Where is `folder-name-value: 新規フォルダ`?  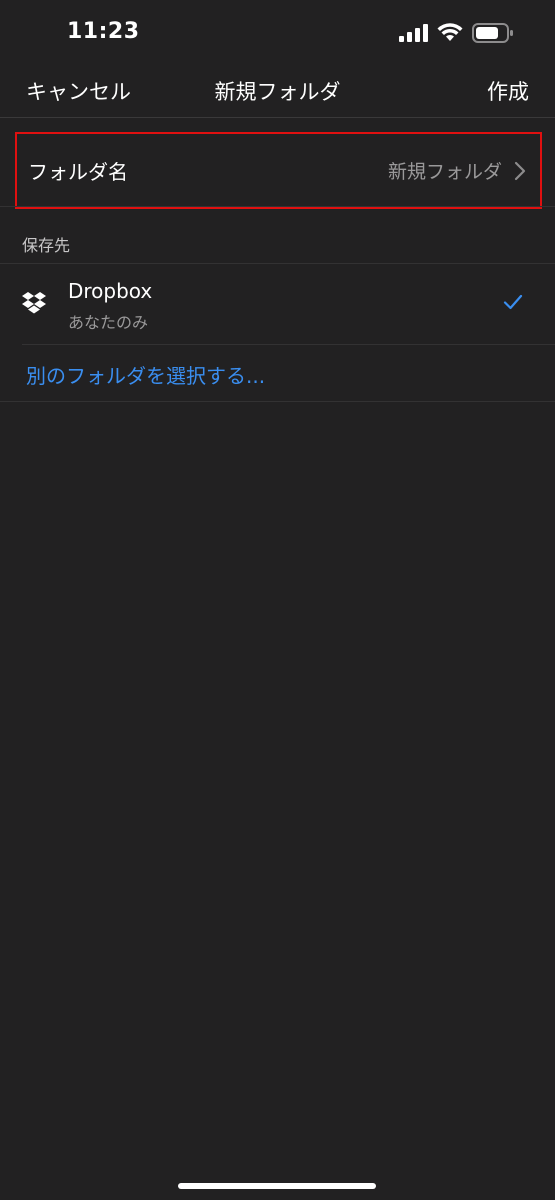 folder-name-value: 新規フォルダ is located at coordinates (444, 172).